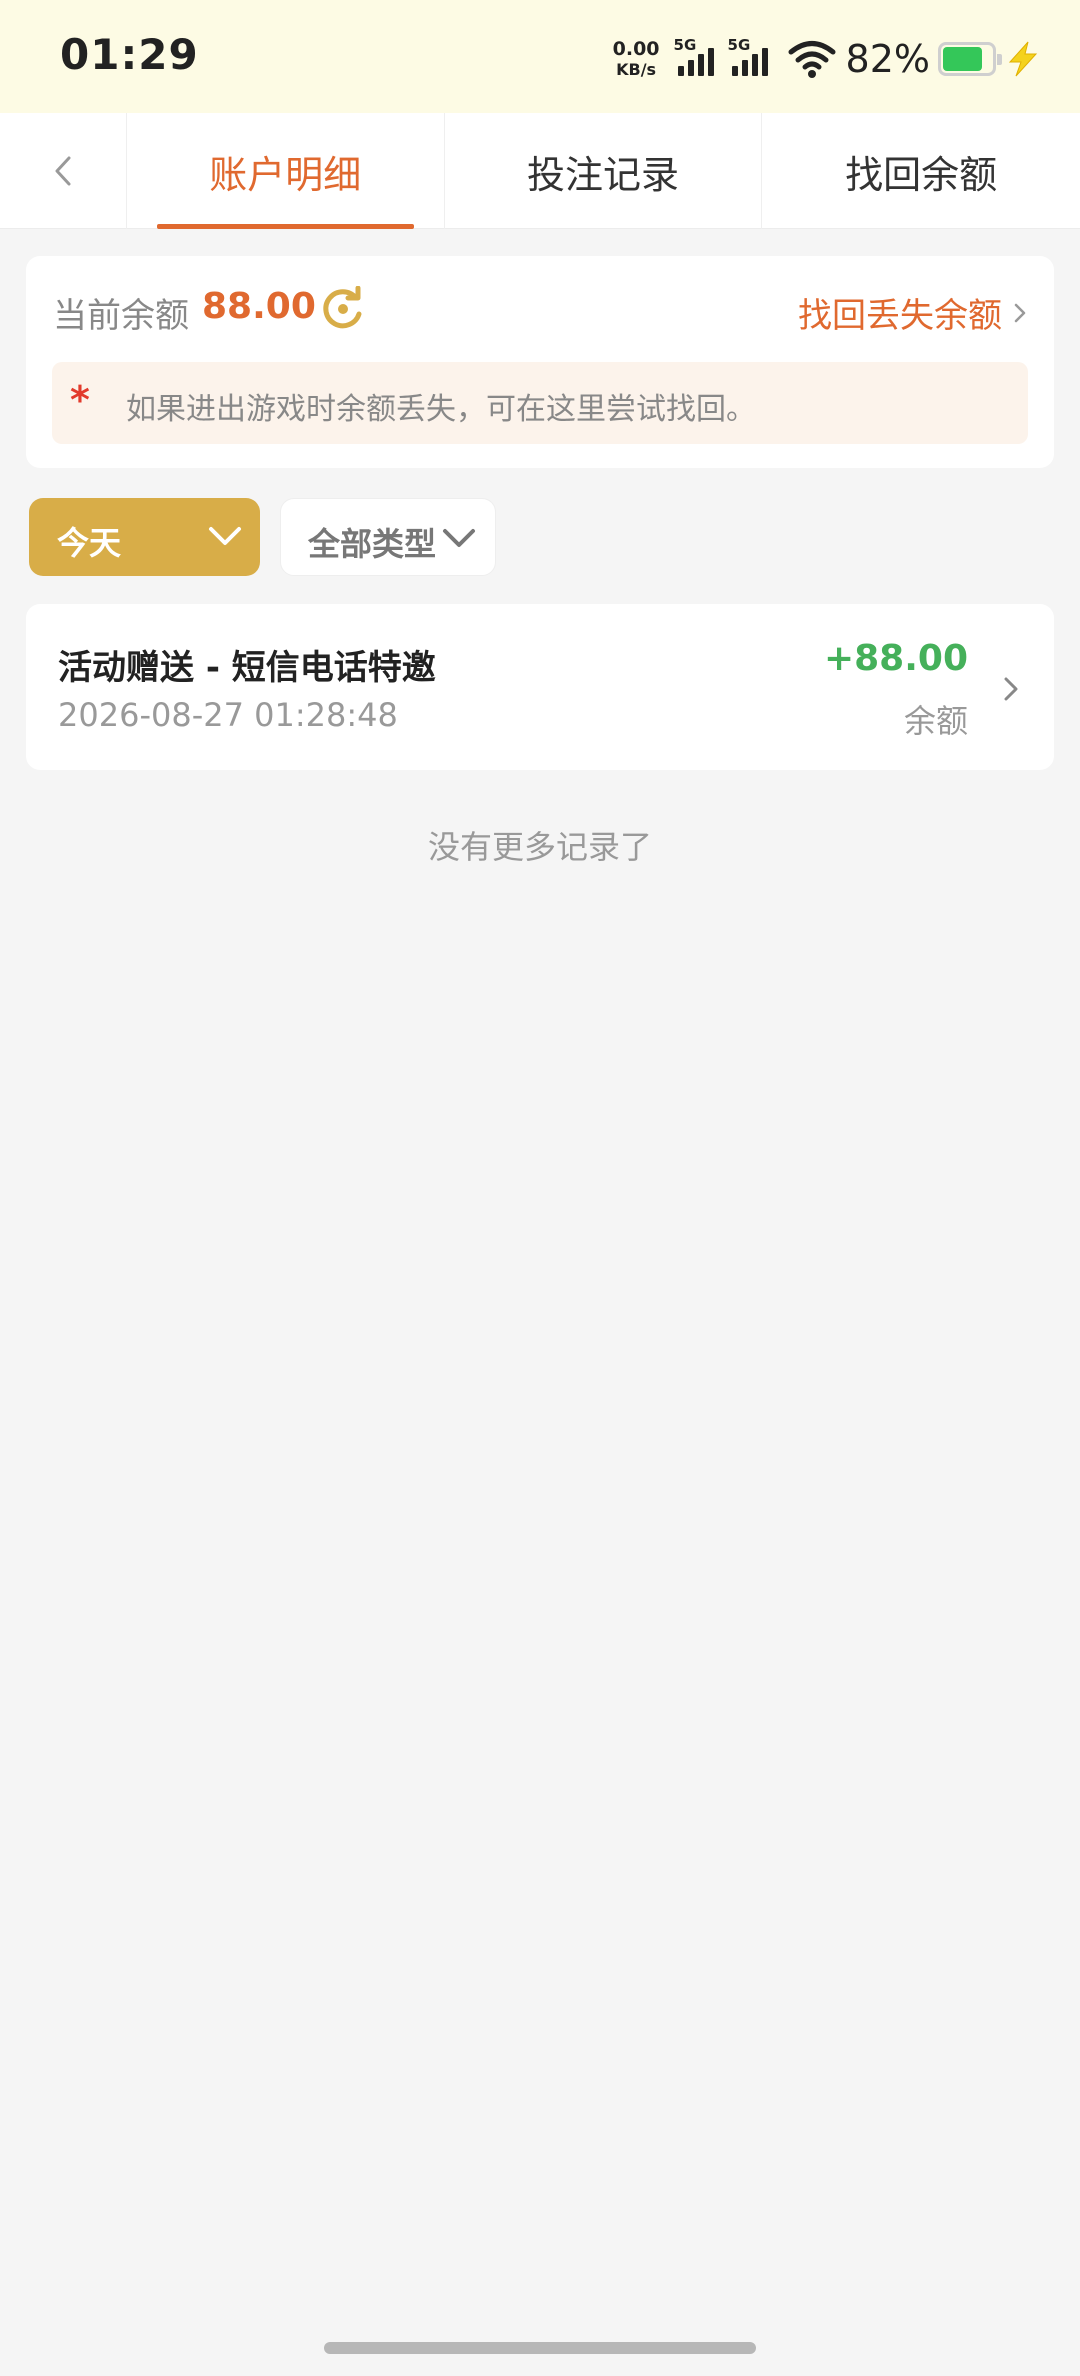  Describe the element at coordinates (970, 59) in the screenshot. I see `battery-icon` at that location.